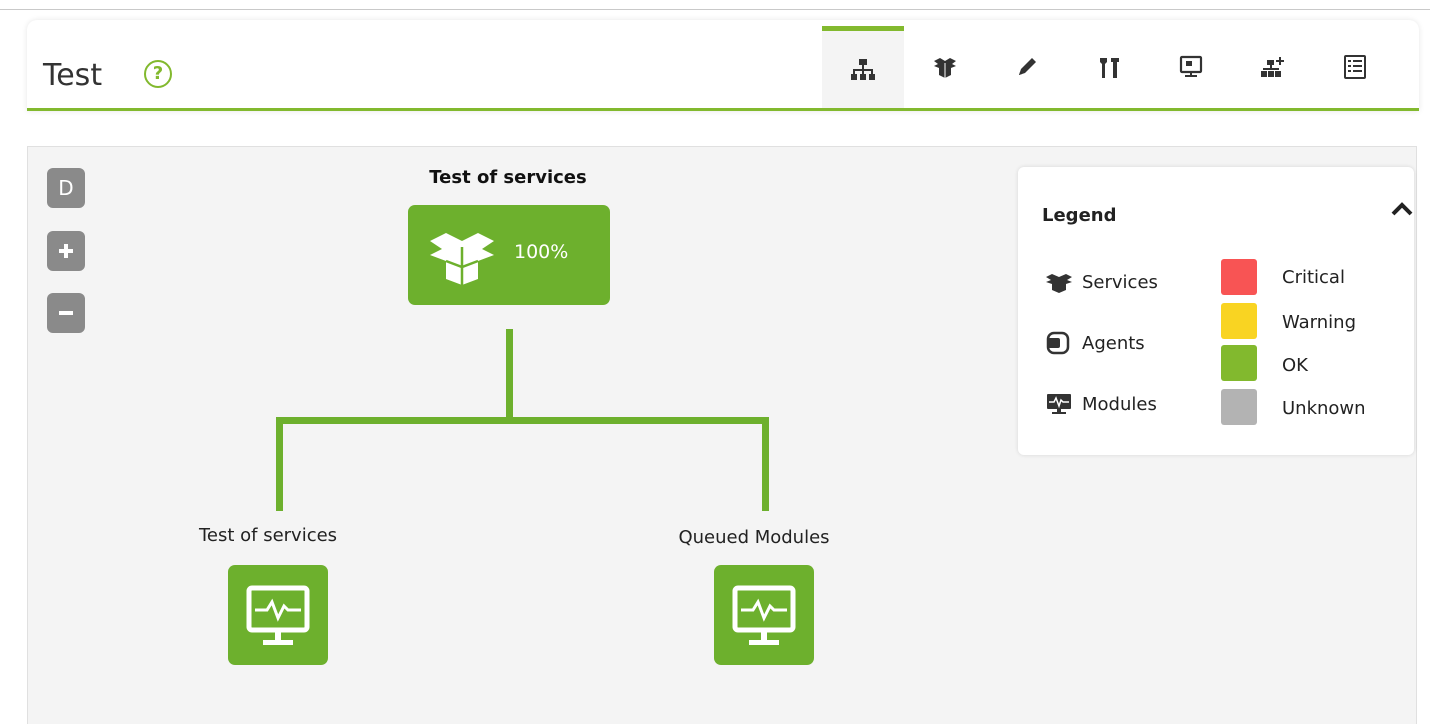 This screenshot has height=724, width=1430. I want to click on tab-edit, so click(1027, 67).